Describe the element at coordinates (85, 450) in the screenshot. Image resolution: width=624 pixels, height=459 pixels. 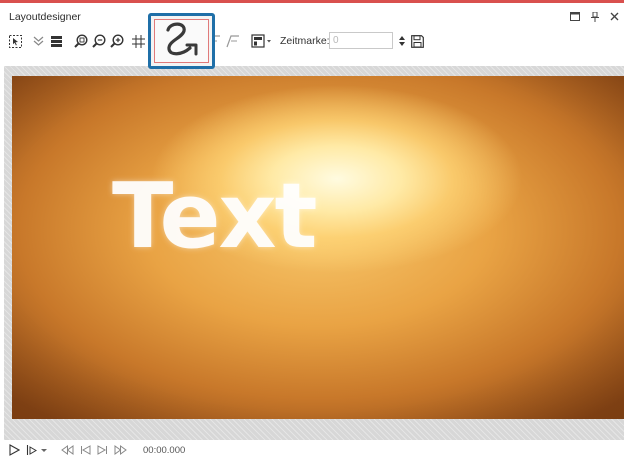
I see `previous-frame-icon` at that location.